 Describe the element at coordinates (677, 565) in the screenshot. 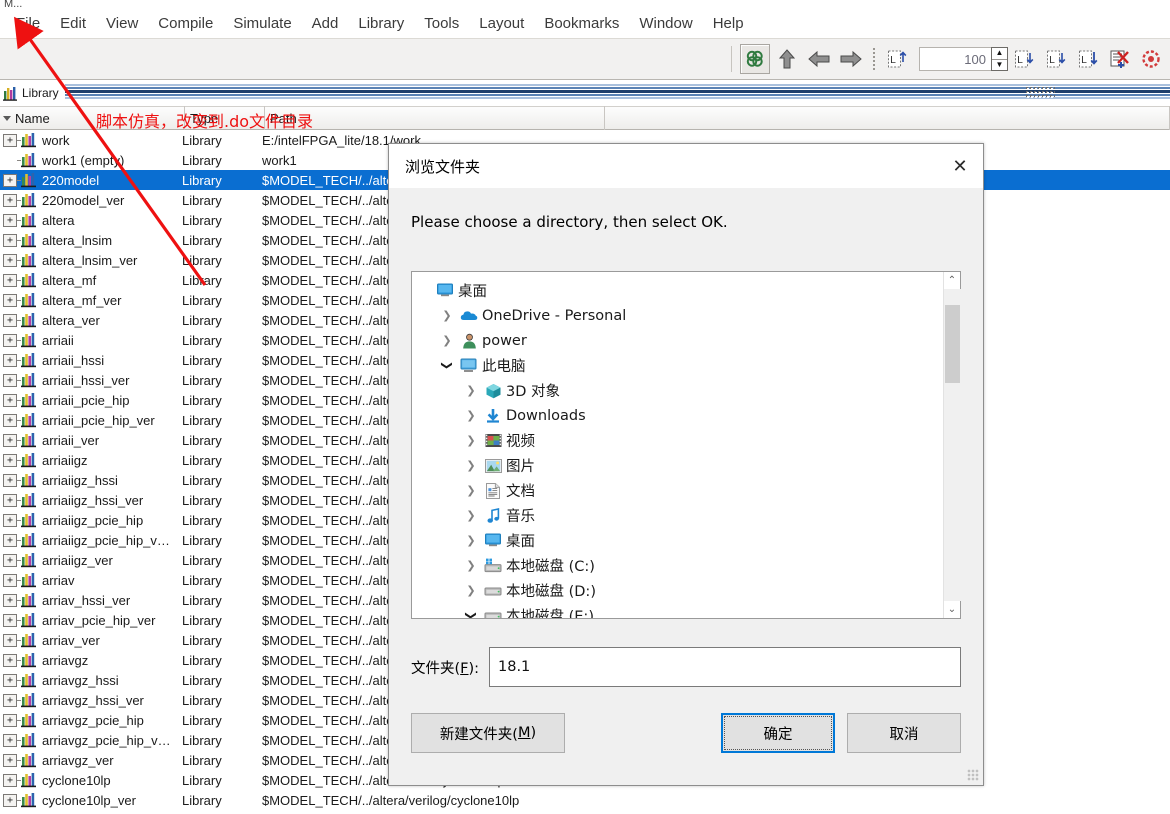

I see `tree-item-system-drive: ❯ 本地磁盘 (C:)` at that location.